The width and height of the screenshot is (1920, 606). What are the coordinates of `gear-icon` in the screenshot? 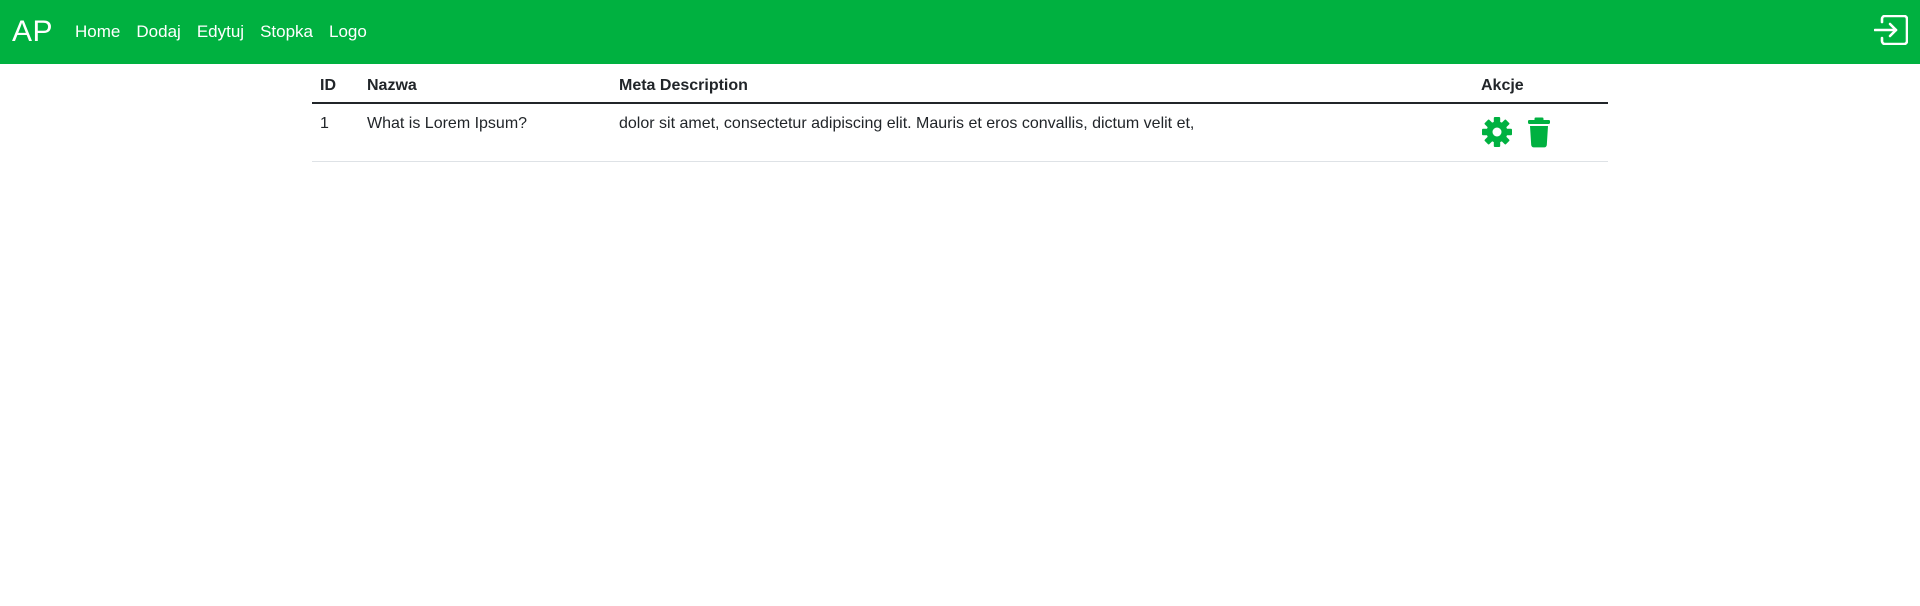 It's located at (1497, 132).